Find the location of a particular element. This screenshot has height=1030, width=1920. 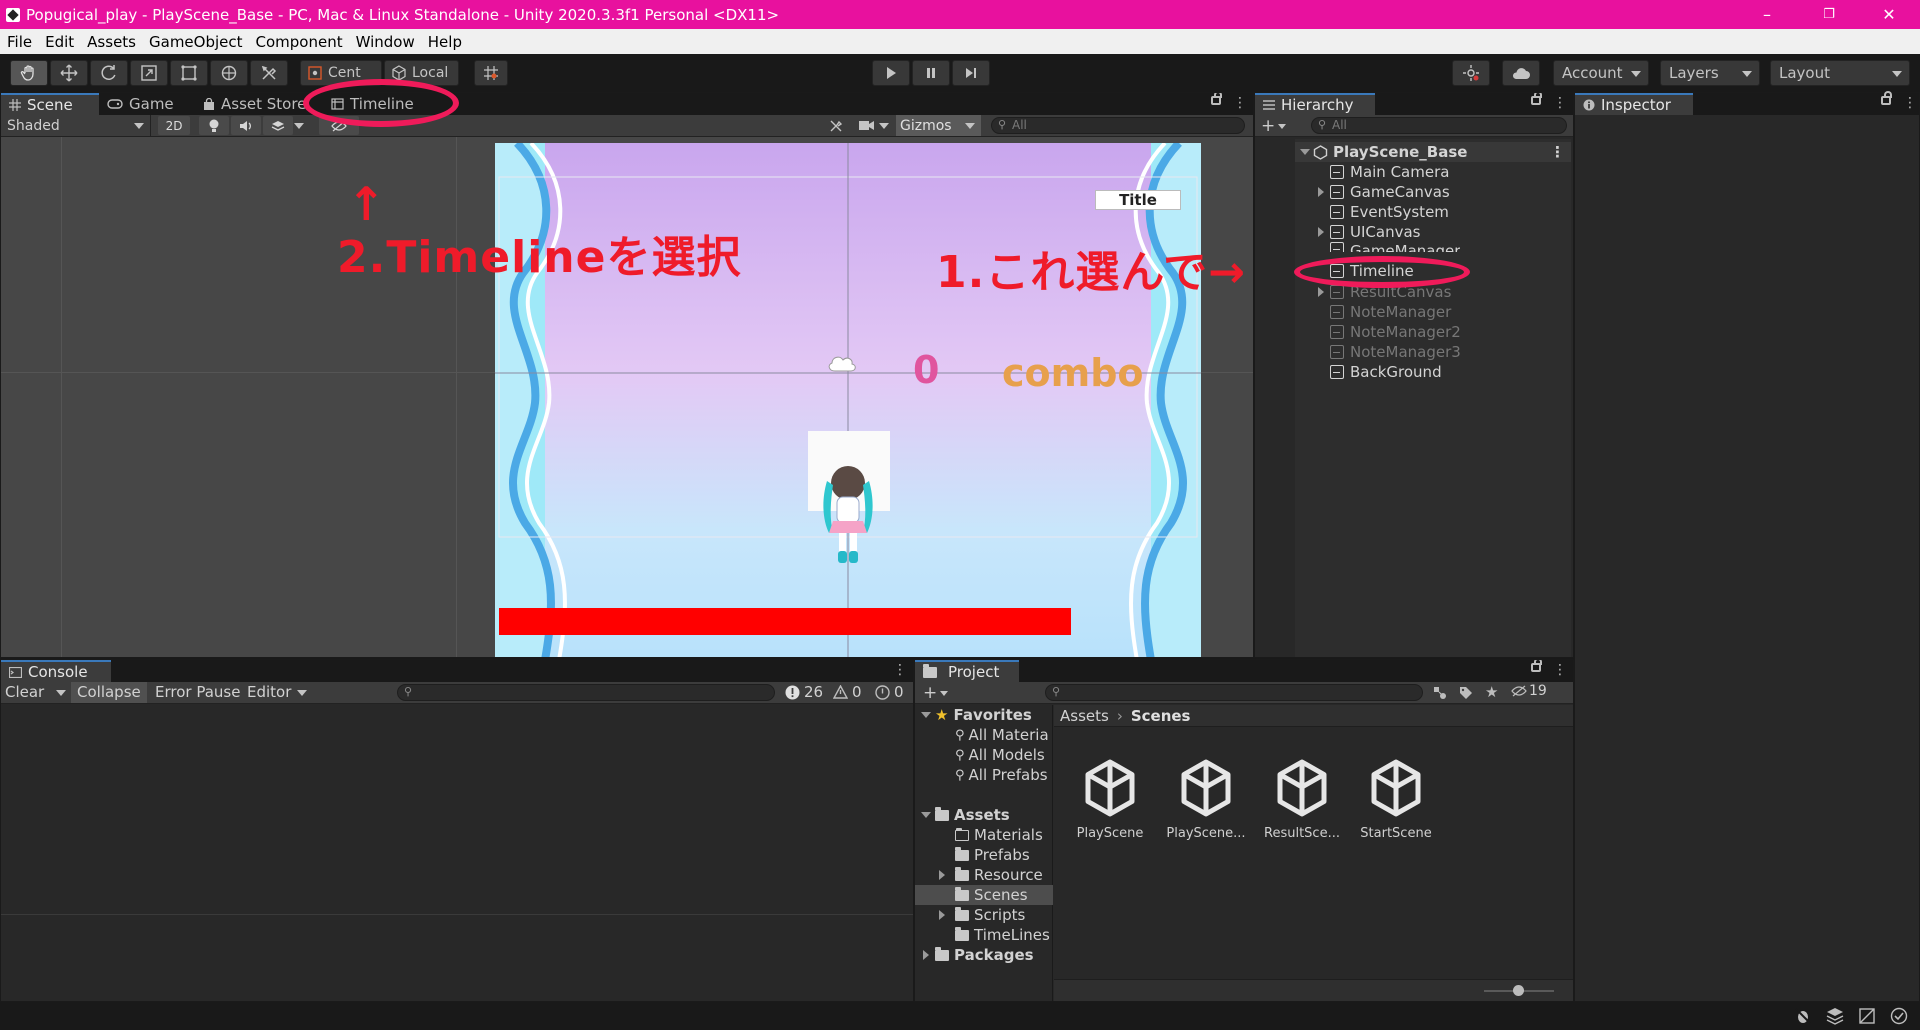

folder-item: Resource is located at coordinates (999, 875).